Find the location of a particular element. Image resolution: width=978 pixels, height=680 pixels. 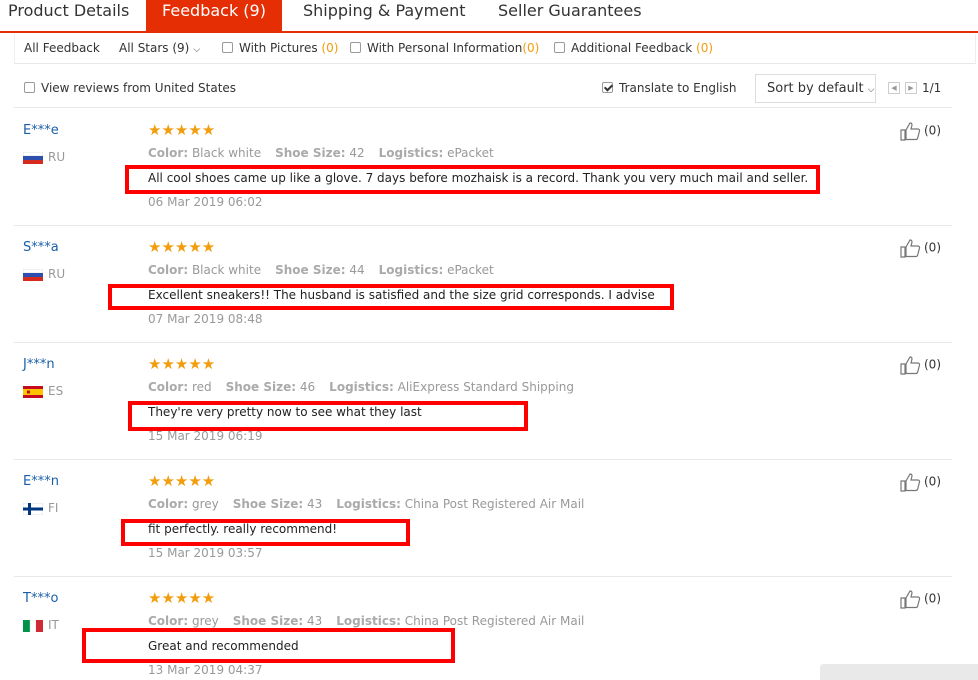

with-pictures-filter: With Pictures (0) is located at coordinates (280, 48).